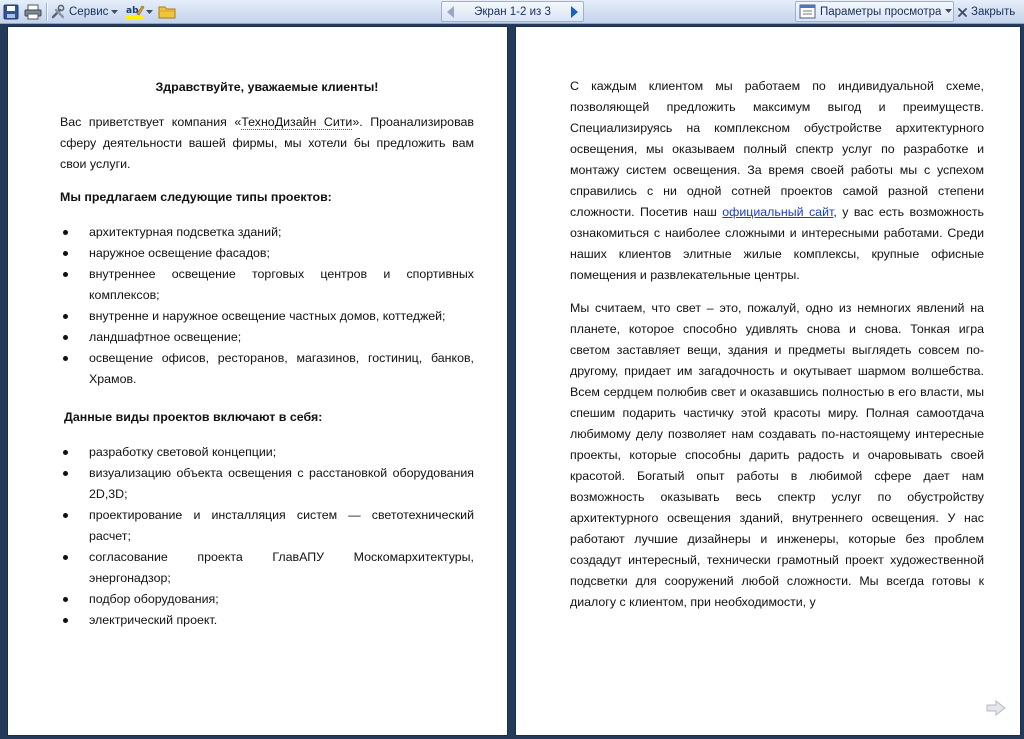 The image size is (1024, 739). Describe the element at coordinates (574, 11) in the screenshot. I see `next-screen-icon` at that location.